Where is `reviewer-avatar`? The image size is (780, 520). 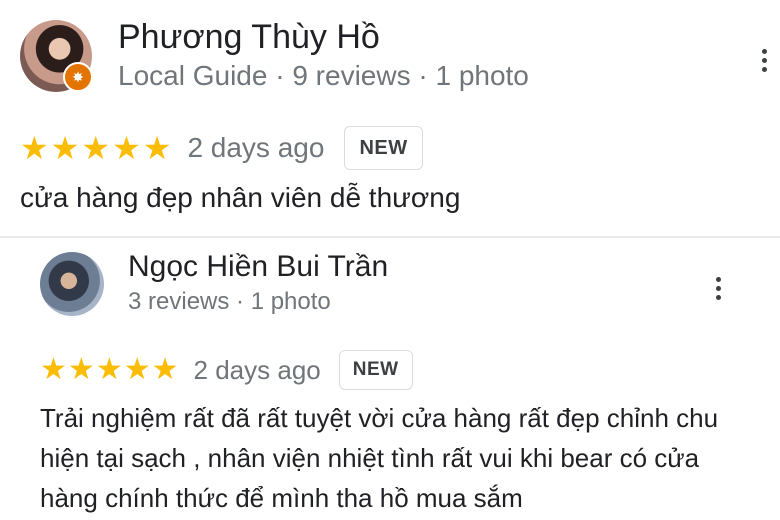 reviewer-avatar is located at coordinates (72, 284).